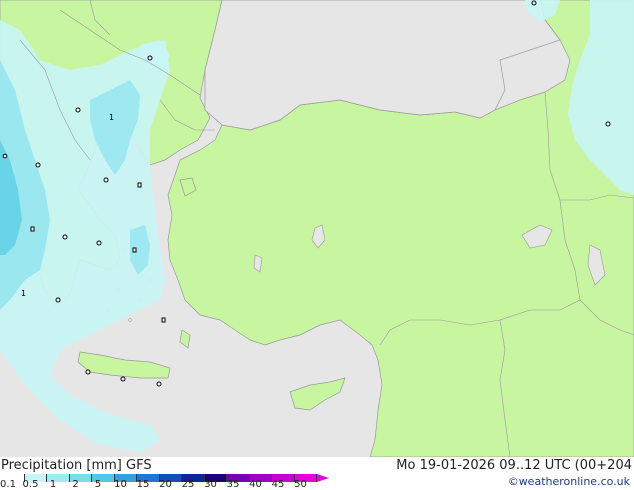  I want to click on legend-tick: 30, so click(210, 484).